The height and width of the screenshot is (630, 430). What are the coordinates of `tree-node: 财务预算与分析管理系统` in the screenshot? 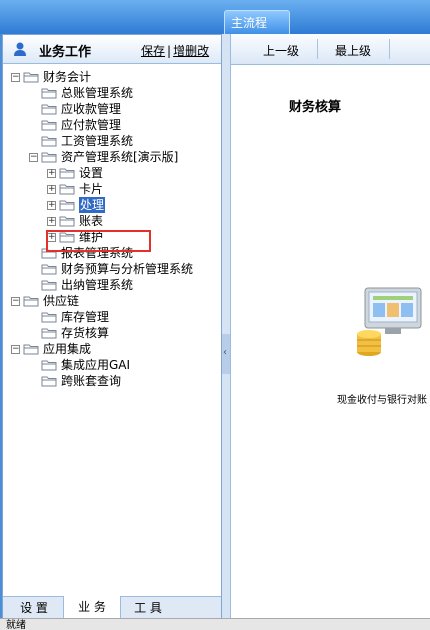 It's located at (112, 269).